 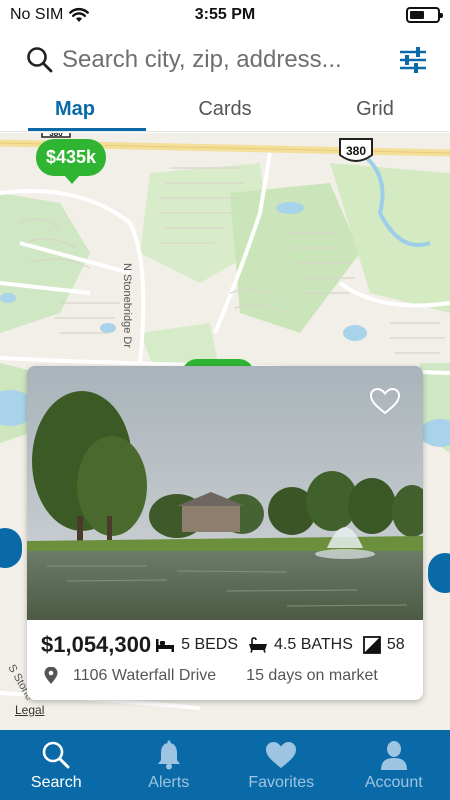 I want to click on beds-spec: 5 BEDS, so click(x=196, y=645).